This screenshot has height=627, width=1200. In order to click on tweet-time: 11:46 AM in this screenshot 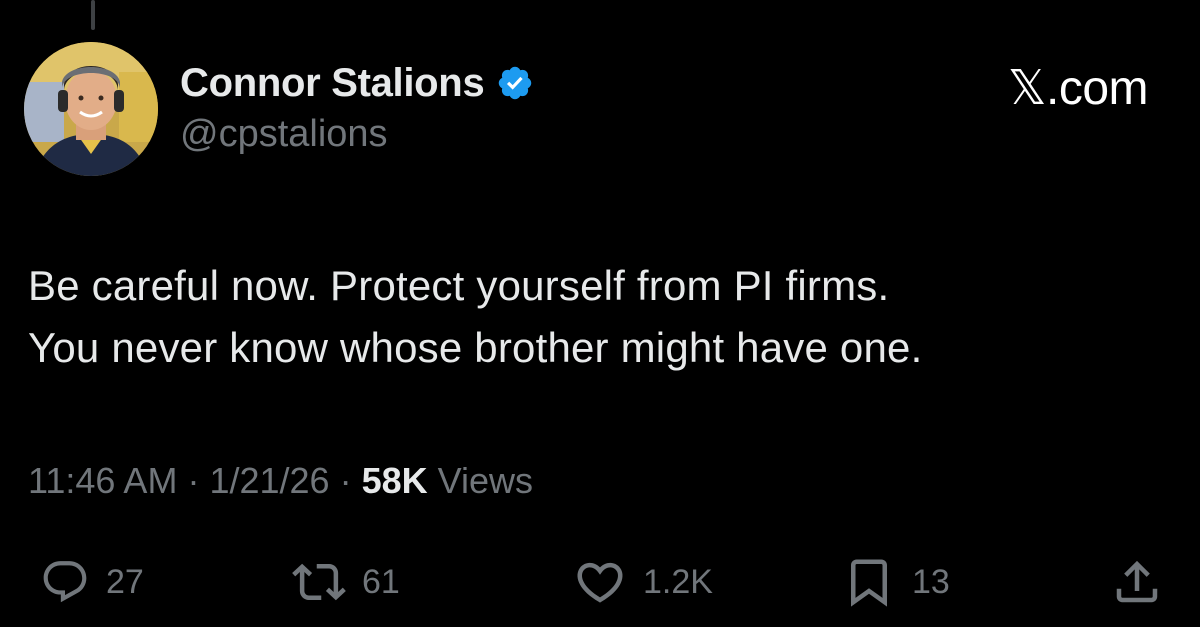, I will do `click(102, 481)`.